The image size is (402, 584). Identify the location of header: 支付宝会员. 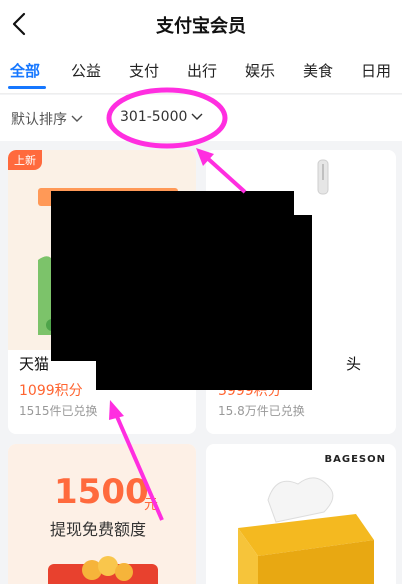
(201, 24).